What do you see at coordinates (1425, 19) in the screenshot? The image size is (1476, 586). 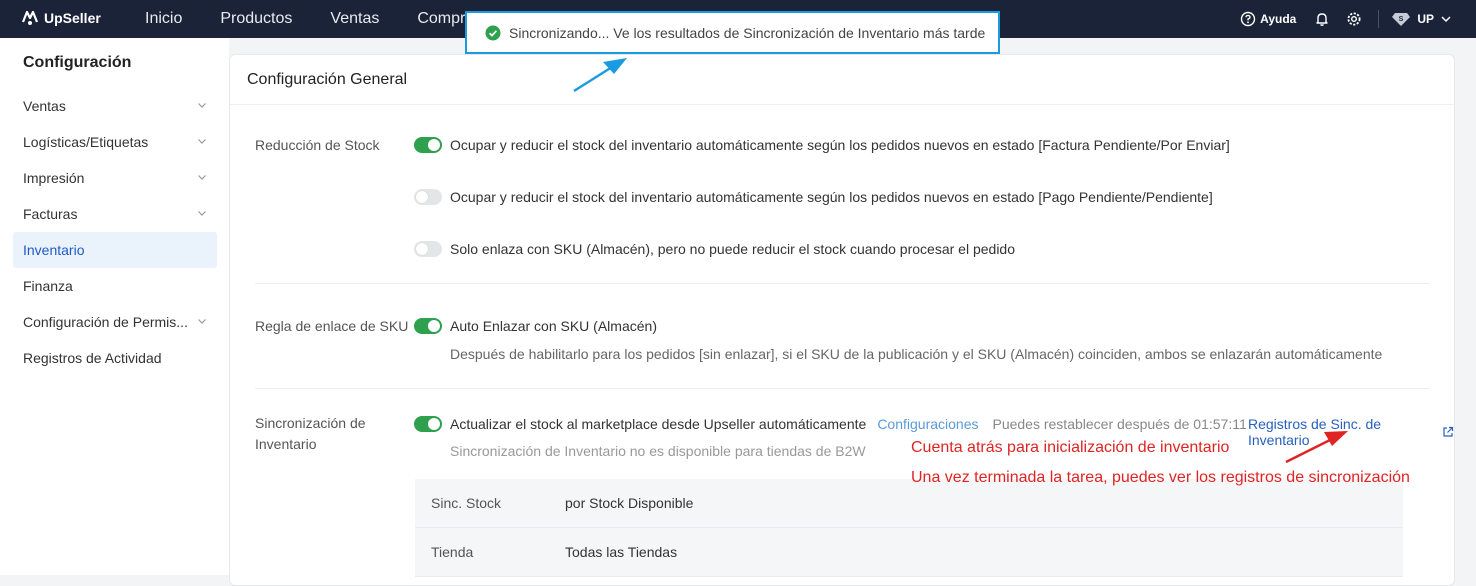 I see `user-name: UP` at bounding box center [1425, 19].